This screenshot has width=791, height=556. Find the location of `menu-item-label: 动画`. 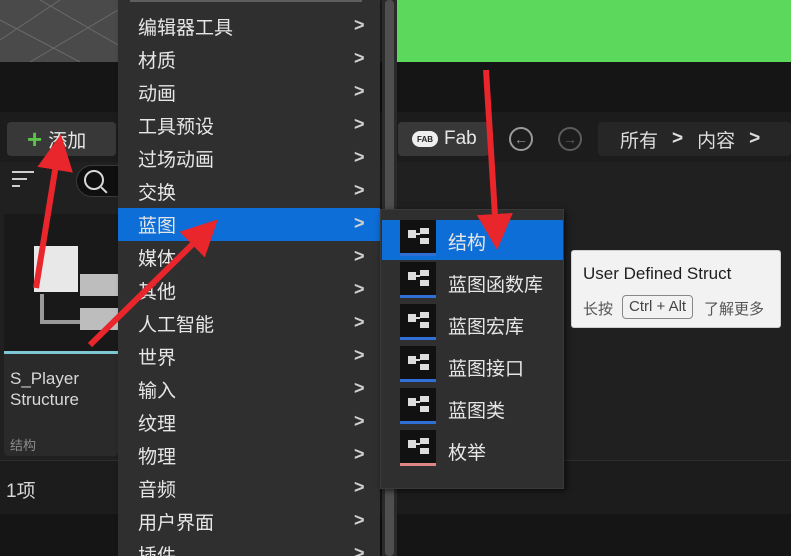

menu-item-label: 动画 is located at coordinates (157, 94).